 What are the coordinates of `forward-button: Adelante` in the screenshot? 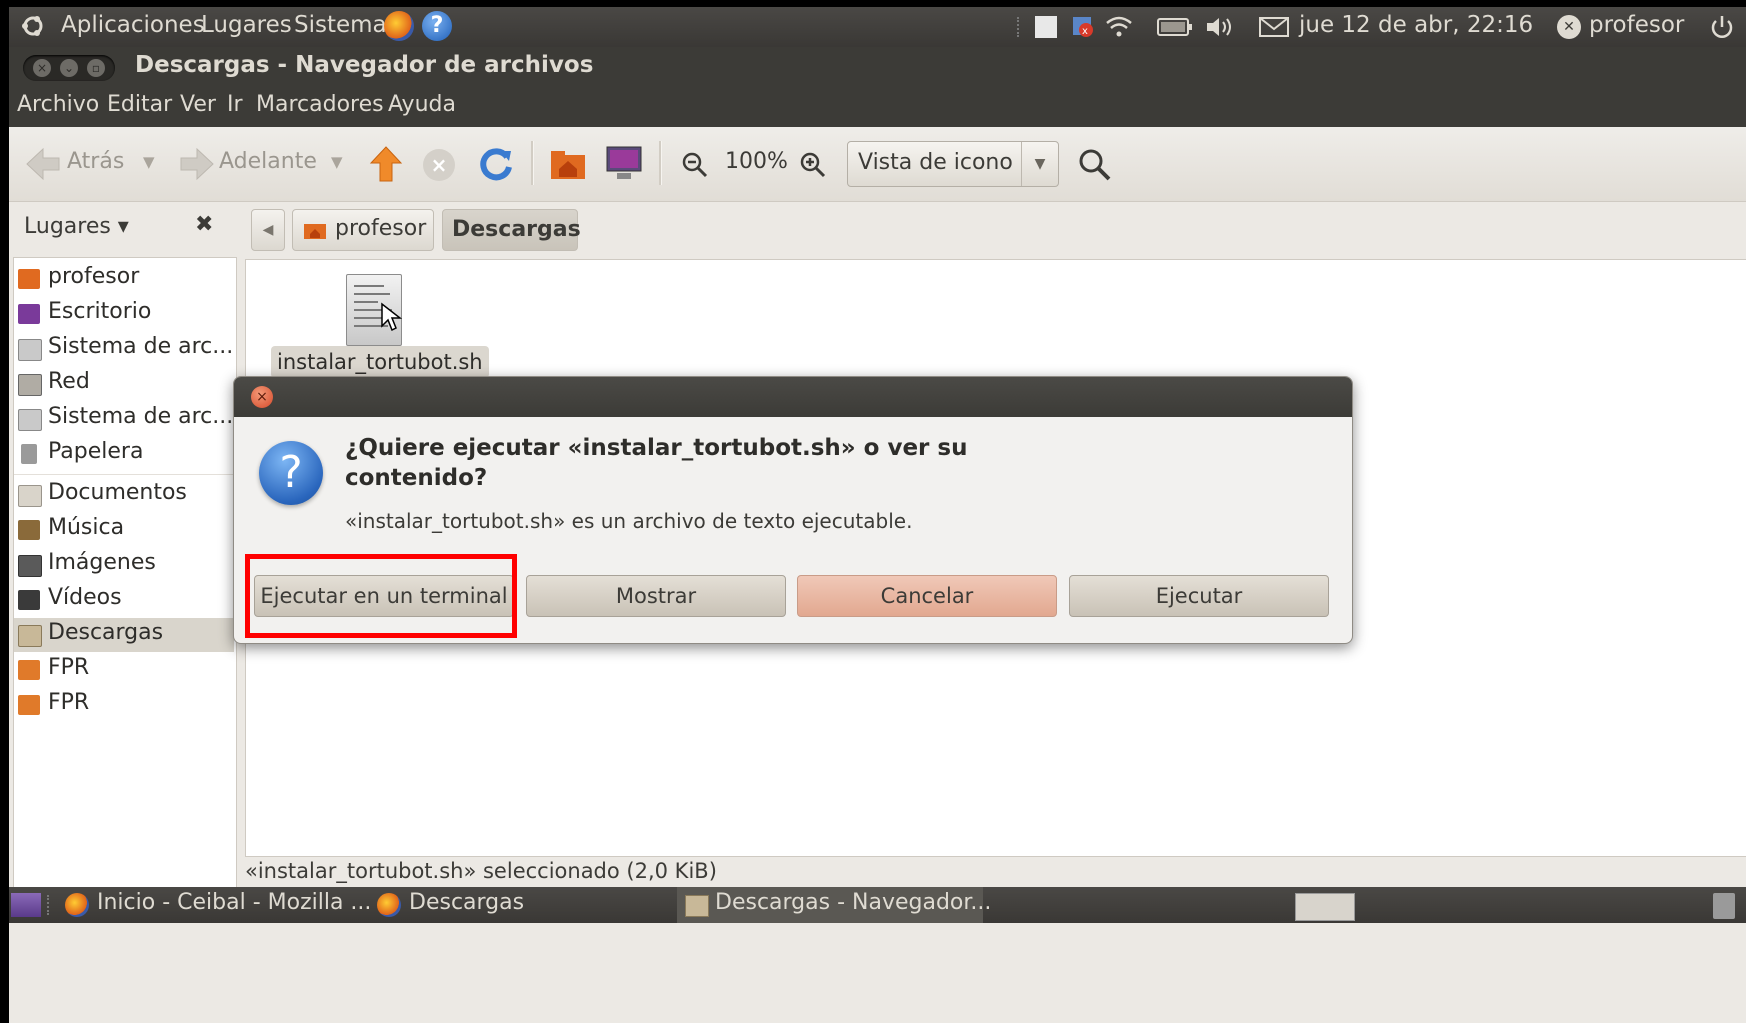 It's located at (268, 161).